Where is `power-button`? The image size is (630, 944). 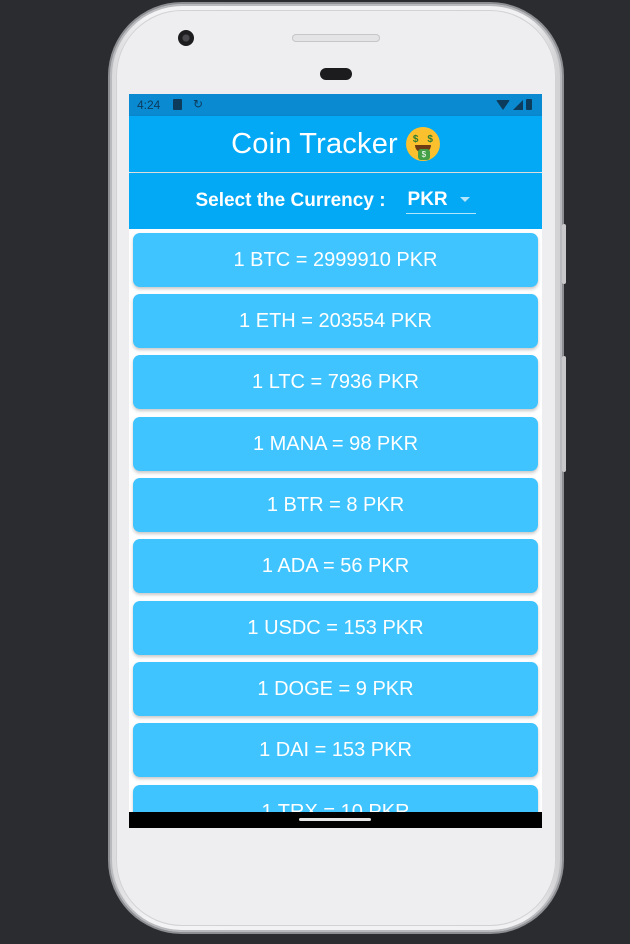 power-button is located at coordinates (564, 254).